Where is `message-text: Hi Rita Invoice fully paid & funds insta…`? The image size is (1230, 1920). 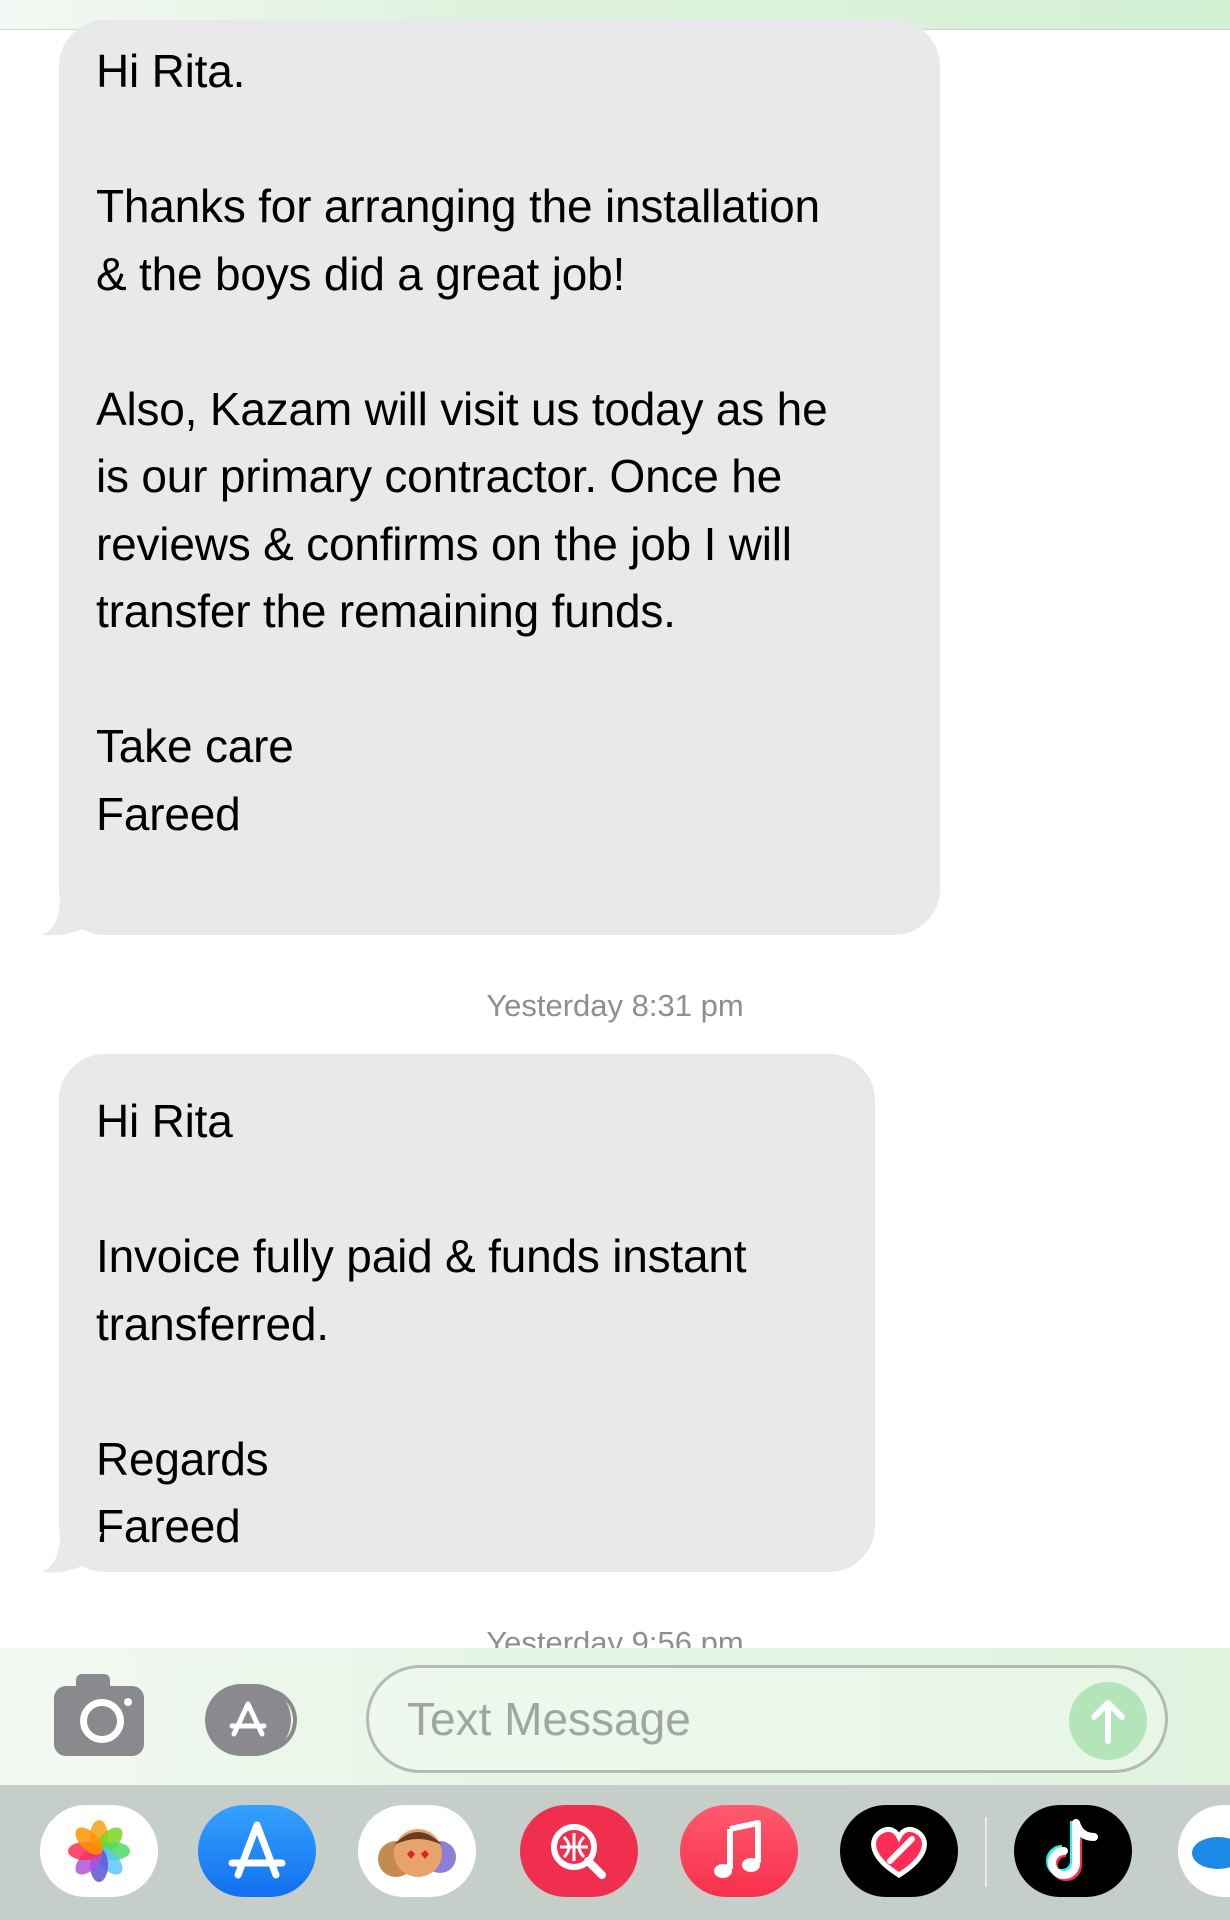 message-text: Hi Rita Invoice fully paid & funds insta… is located at coordinates (421, 1323).